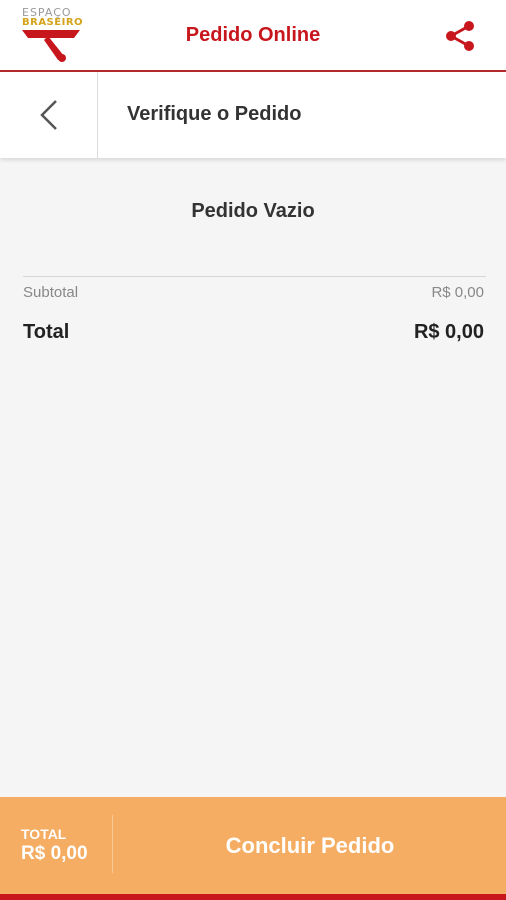  Describe the element at coordinates (253, 211) in the screenshot. I see `empty-order-message: Pedido Vazio` at that location.